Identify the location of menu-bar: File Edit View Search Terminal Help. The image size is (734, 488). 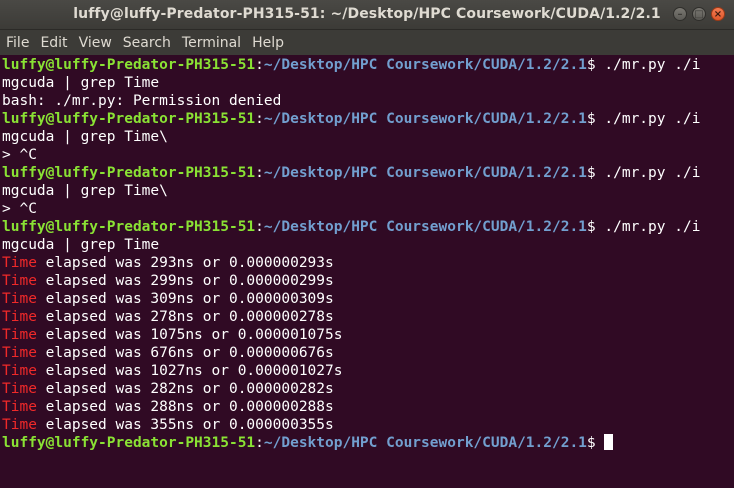
(367, 42).